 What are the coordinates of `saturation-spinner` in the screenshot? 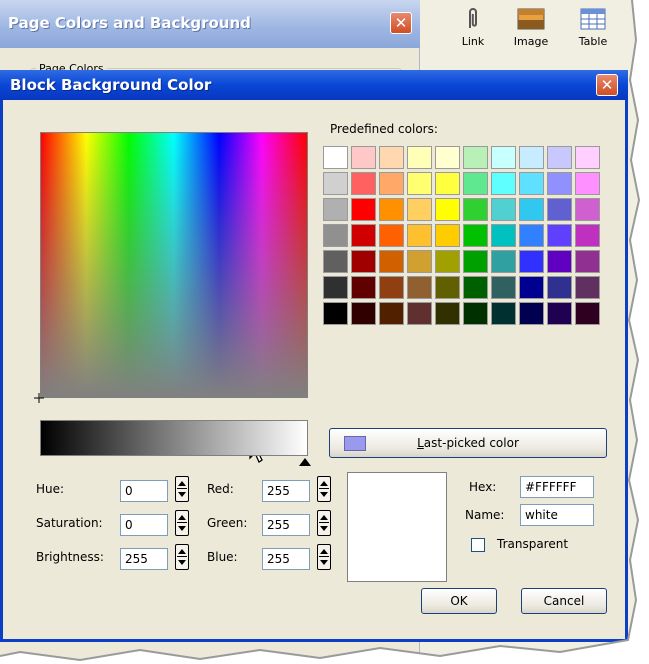 It's located at (182, 523).